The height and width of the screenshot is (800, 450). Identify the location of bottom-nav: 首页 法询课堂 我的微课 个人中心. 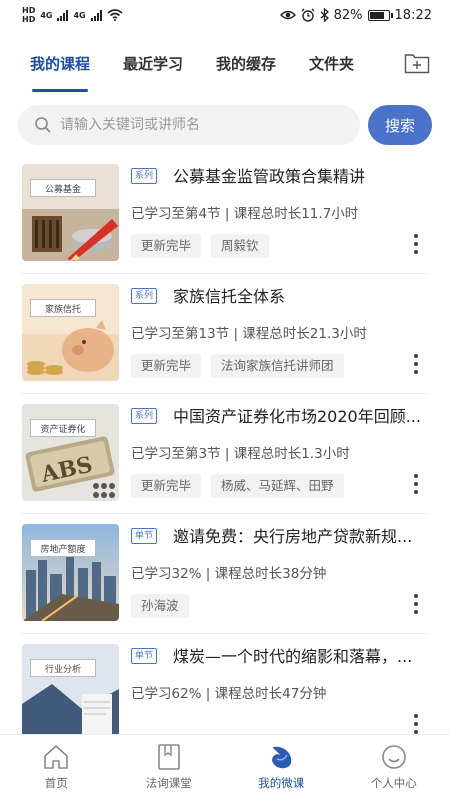
(225, 767).